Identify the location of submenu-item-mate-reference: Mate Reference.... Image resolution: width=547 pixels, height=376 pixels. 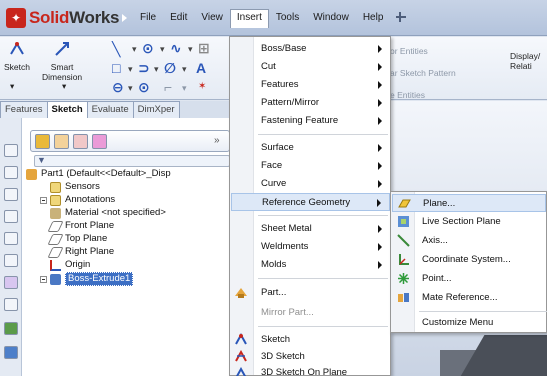
(469, 298).